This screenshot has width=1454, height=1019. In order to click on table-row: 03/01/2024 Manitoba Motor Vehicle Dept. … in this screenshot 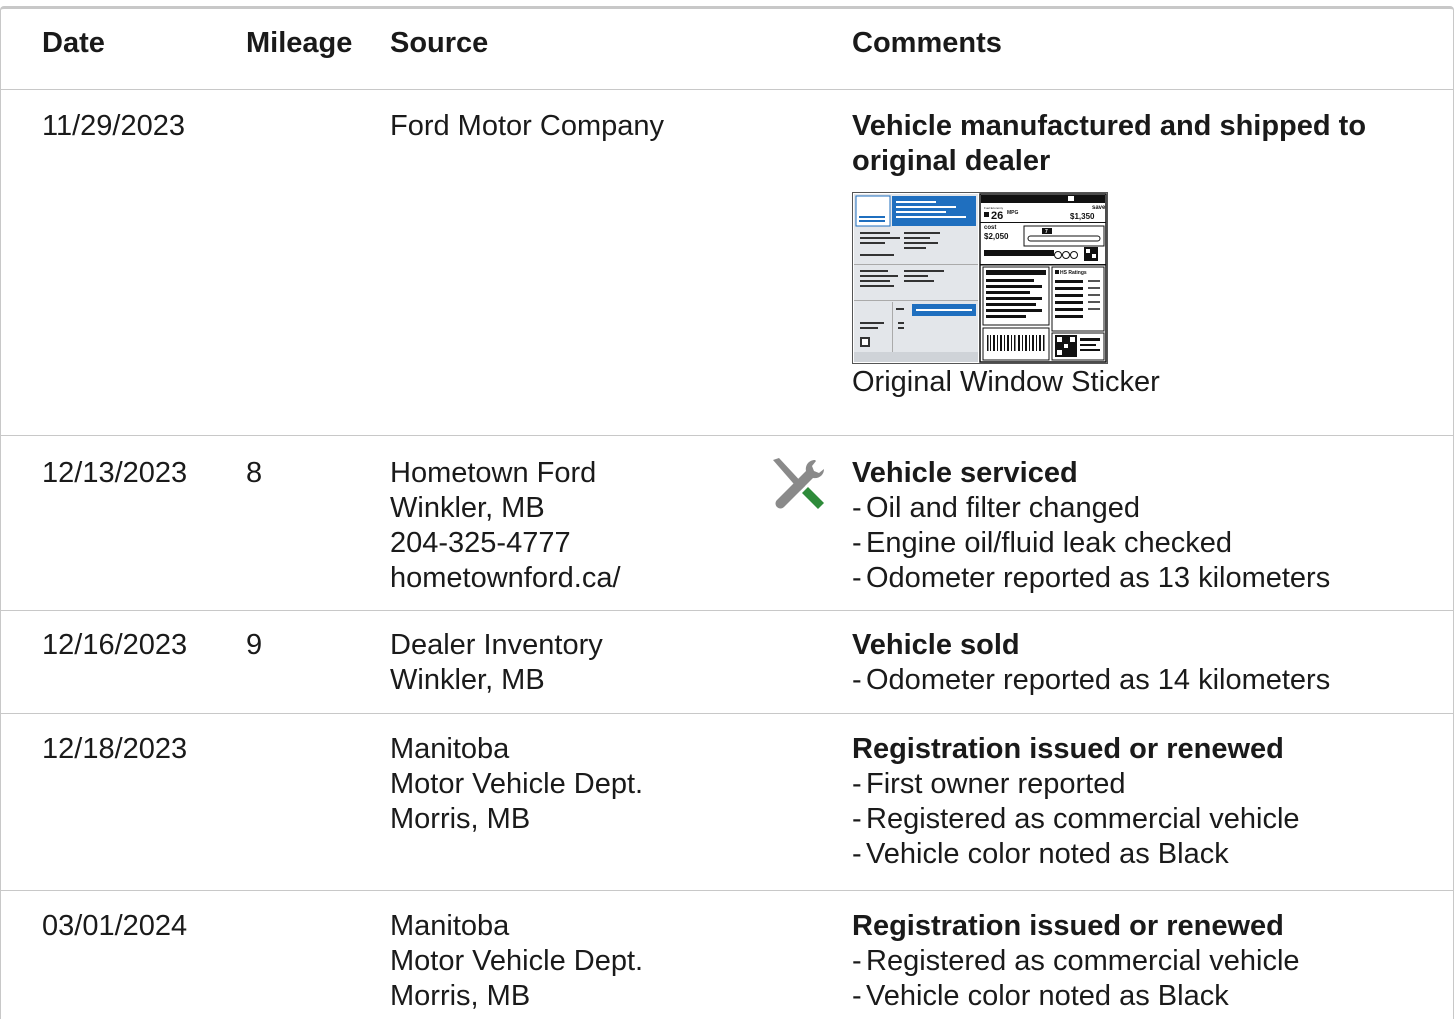, I will do `click(727, 955)`.